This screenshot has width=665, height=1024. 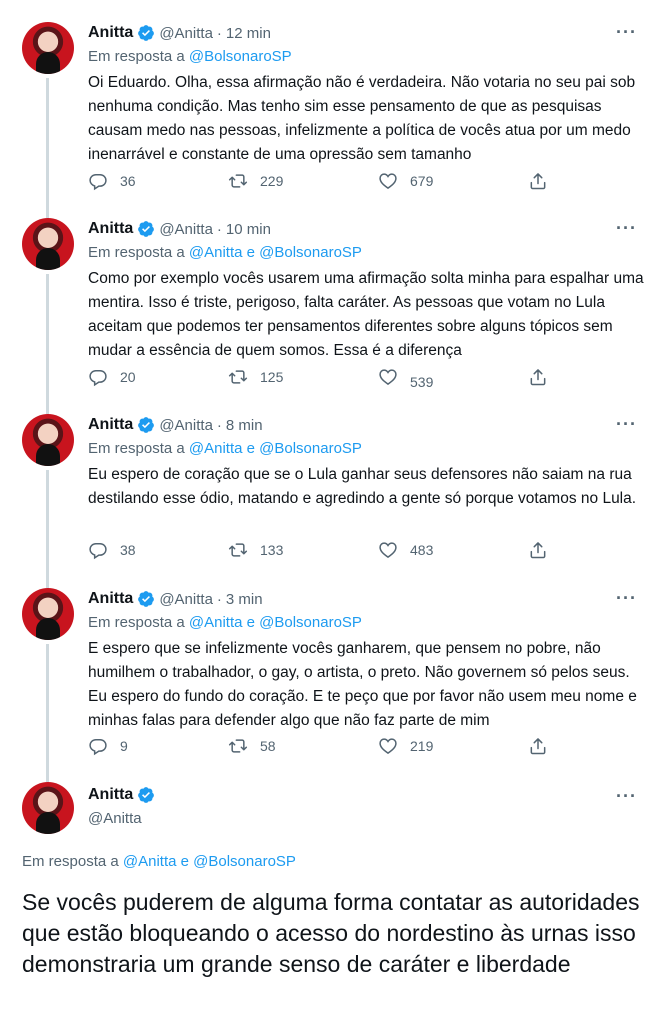 What do you see at coordinates (422, 550) in the screenshot?
I see `like-count: 483` at bounding box center [422, 550].